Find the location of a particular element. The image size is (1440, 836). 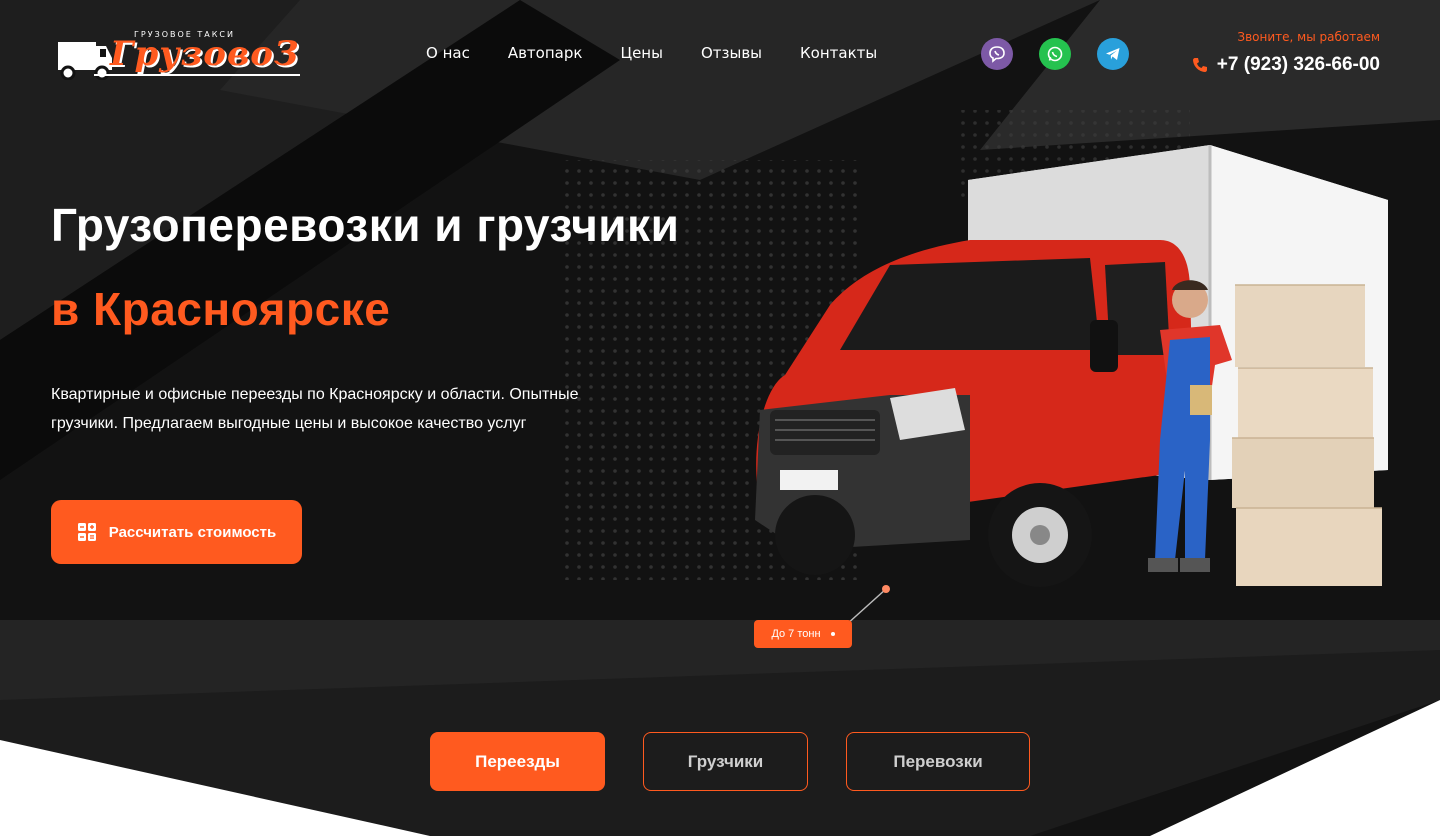

tab-moving: Переезды is located at coordinates (517, 761).